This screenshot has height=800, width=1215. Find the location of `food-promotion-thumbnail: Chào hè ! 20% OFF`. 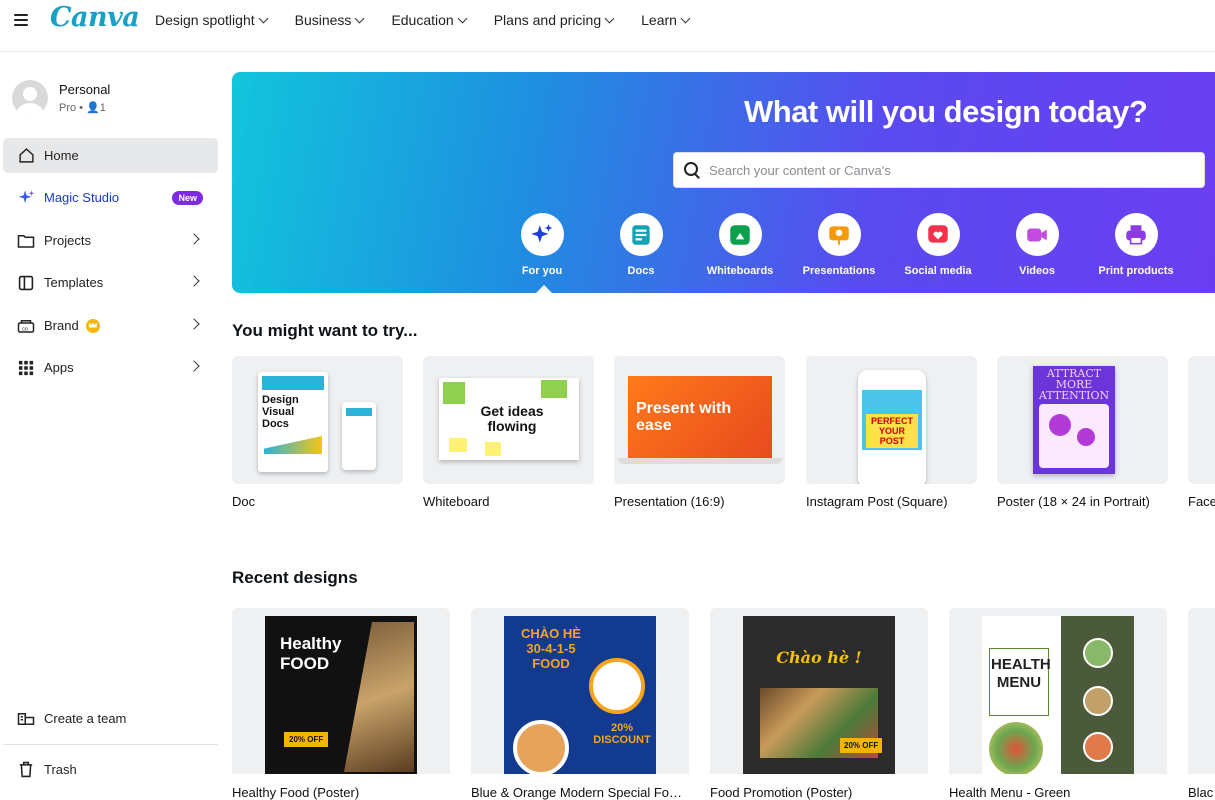

food-promotion-thumbnail: Chào hè ! 20% OFF is located at coordinates (819, 691).